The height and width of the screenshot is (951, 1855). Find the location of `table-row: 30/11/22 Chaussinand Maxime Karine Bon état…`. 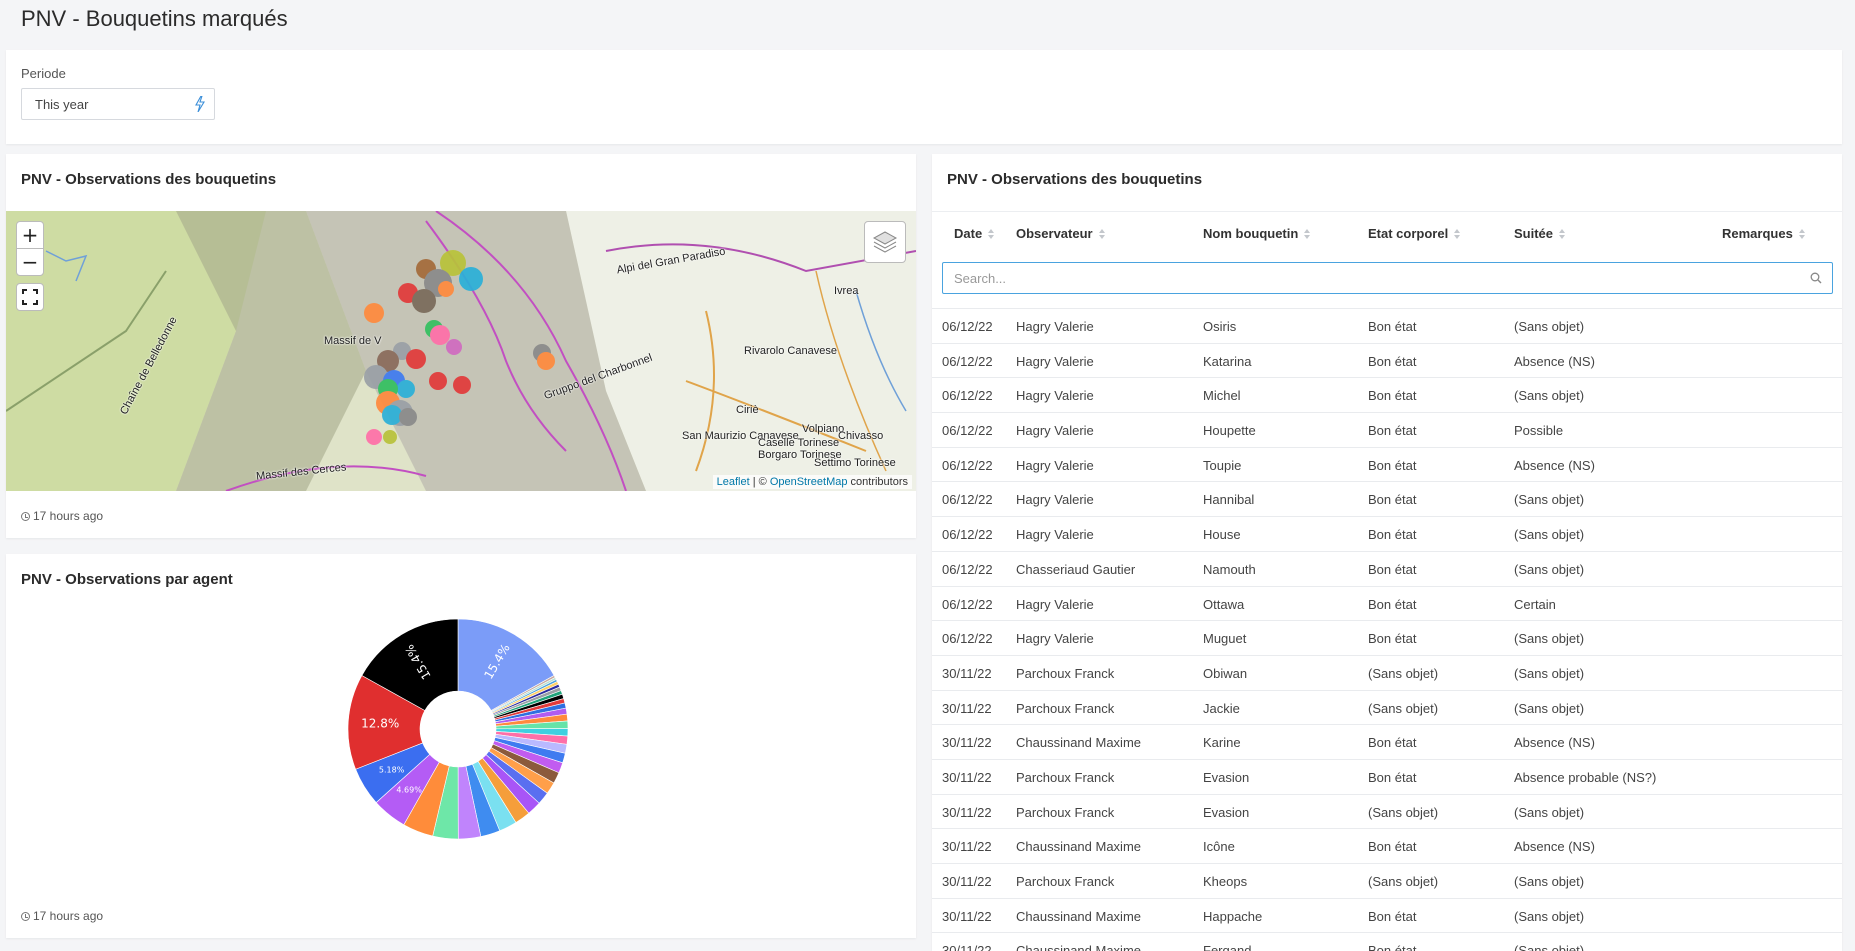

table-row: 30/11/22 Chaussinand Maxime Karine Bon état… is located at coordinates (1387, 741).